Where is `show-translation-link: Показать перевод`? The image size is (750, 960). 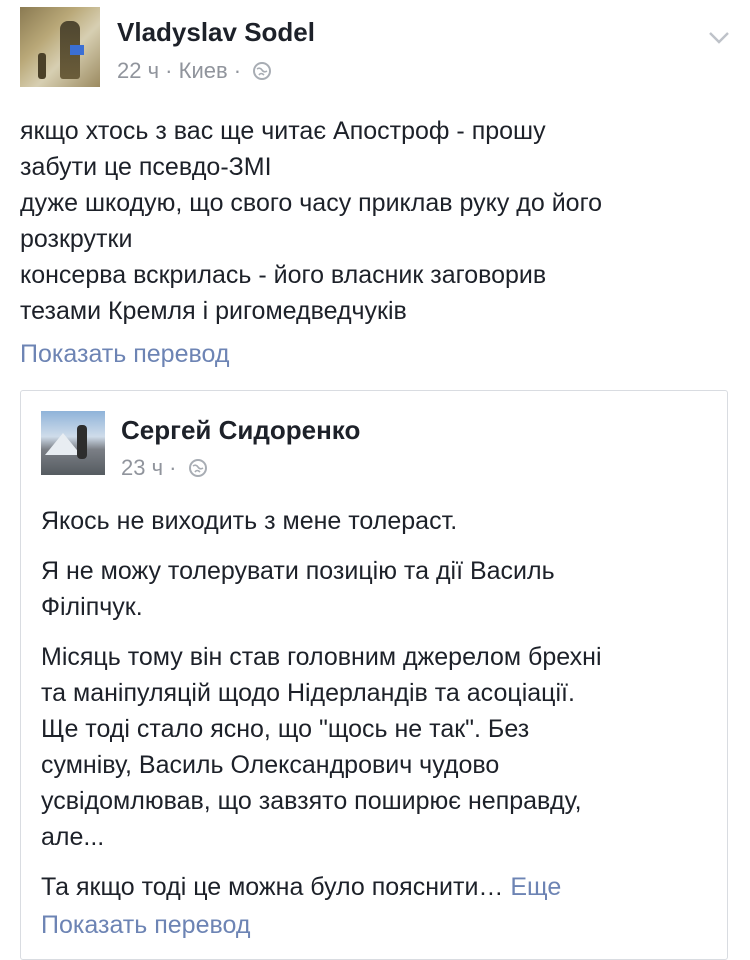 show-translation-link: Показать перевод is located at coordinates (124, 354).